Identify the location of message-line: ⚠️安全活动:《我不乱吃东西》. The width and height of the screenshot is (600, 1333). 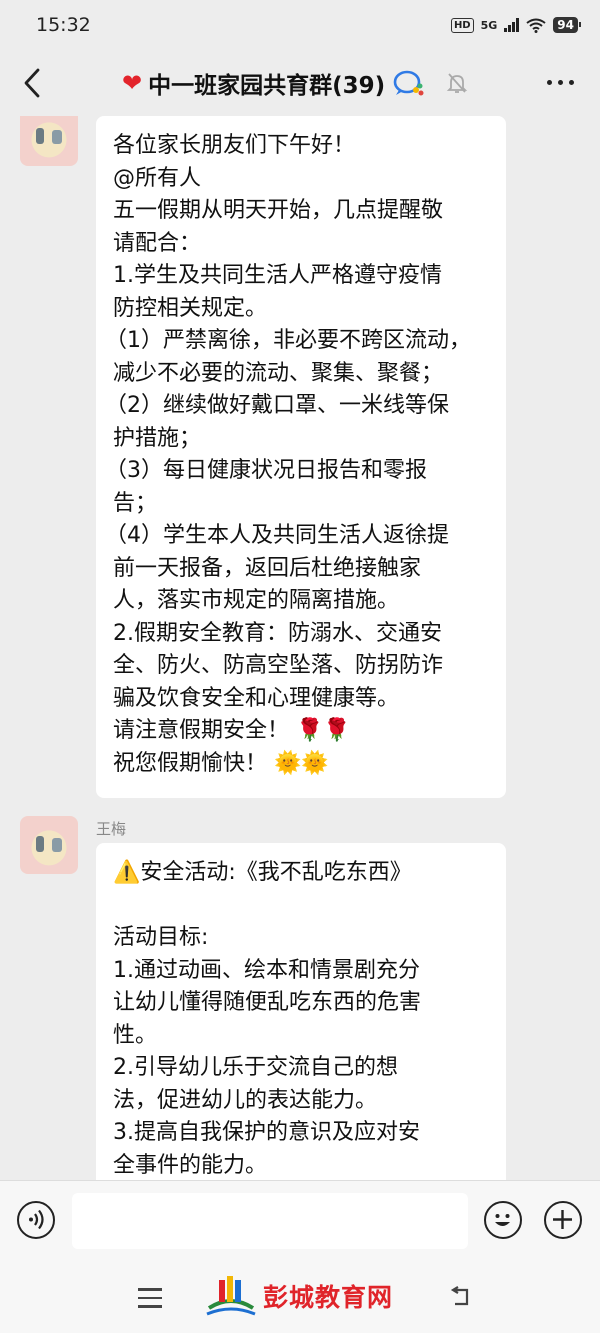
(262, 872).